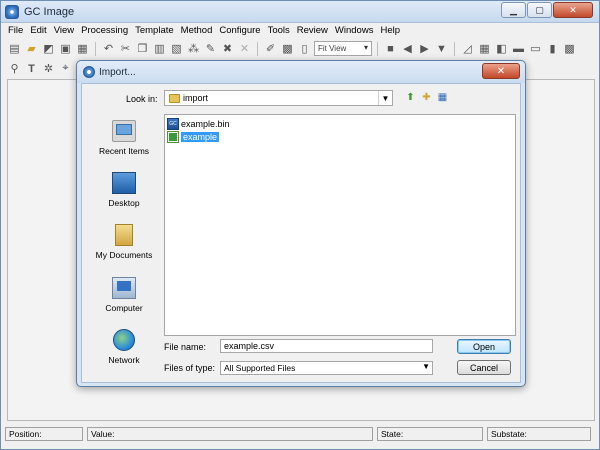  I want to click on look-in-select: import ▼, so click(278, 98).